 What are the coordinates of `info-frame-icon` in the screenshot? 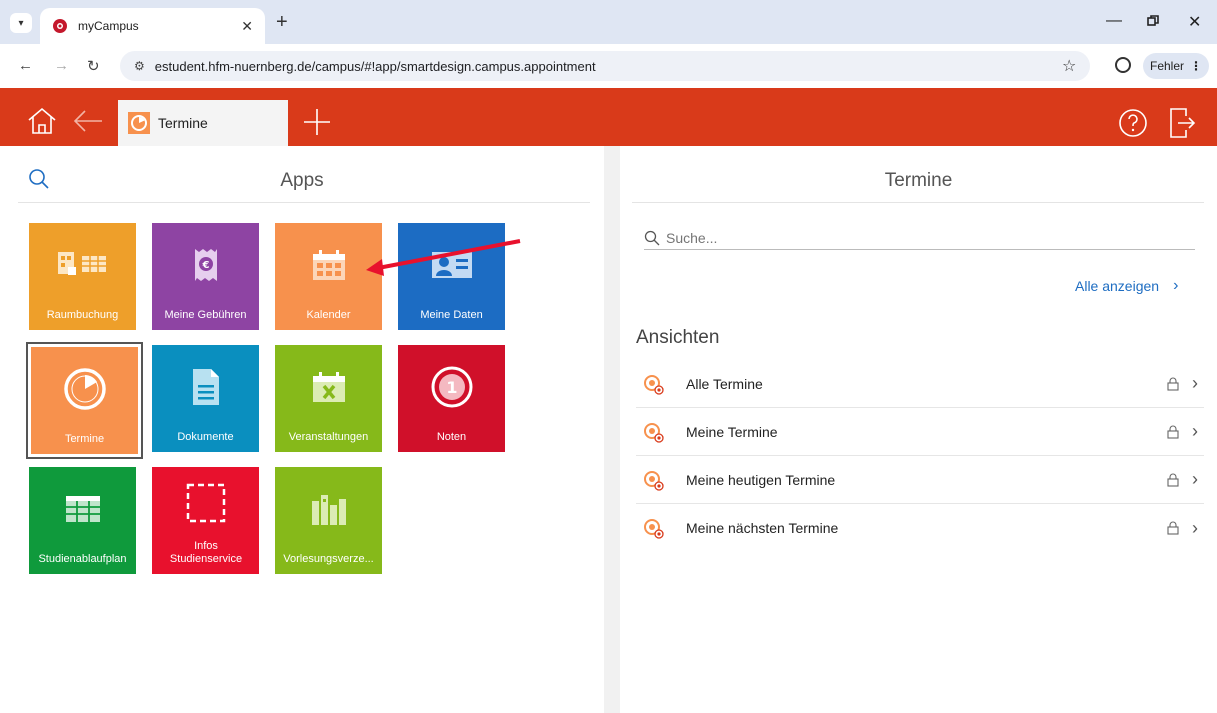 It's located at (205, 503).